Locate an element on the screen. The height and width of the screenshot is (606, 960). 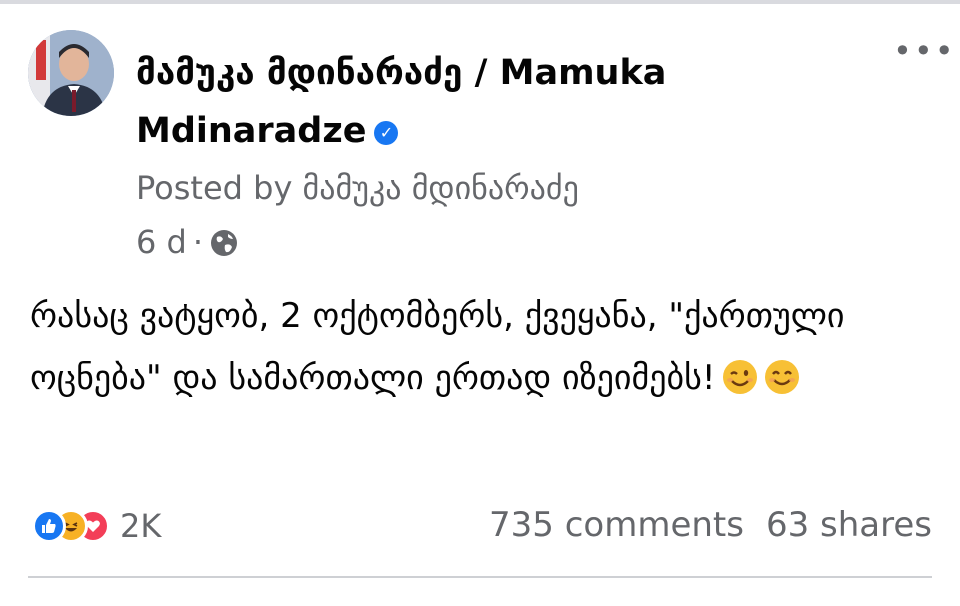
shares-count: 63 shares is located at coordinates (849, 525).